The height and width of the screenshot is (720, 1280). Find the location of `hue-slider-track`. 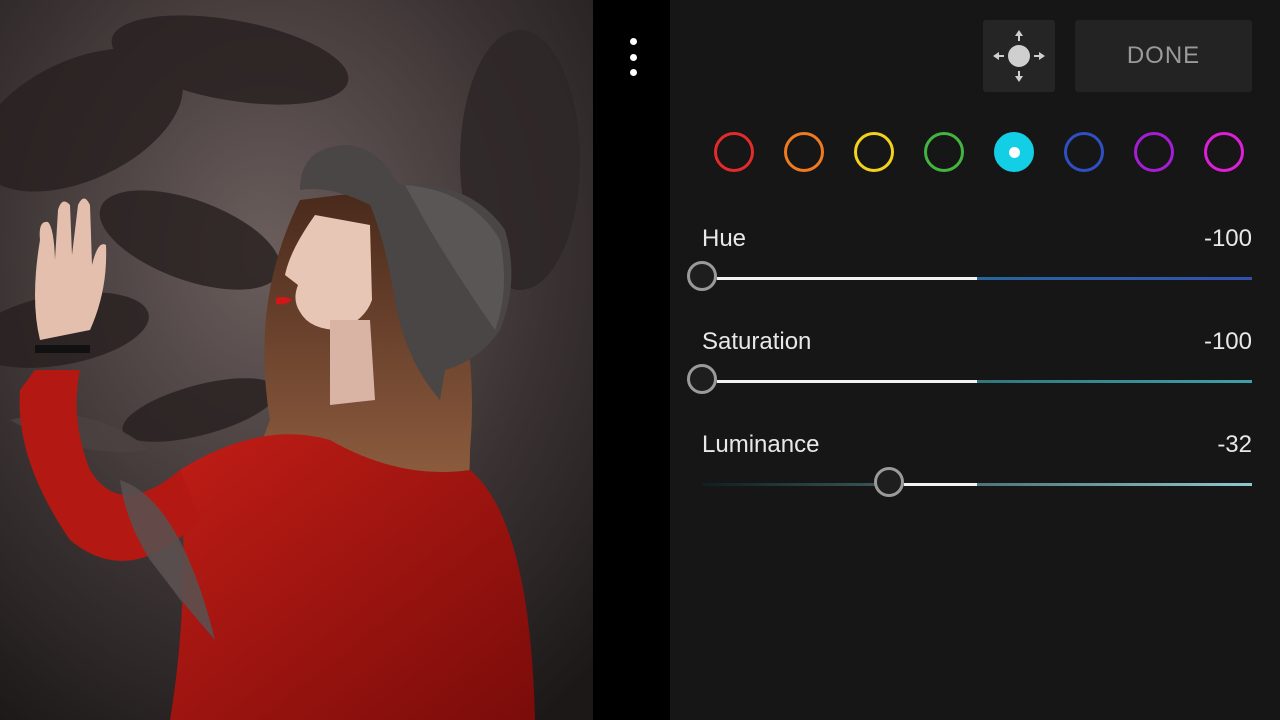

hue-slider-track is located at coordinates (977, 278).